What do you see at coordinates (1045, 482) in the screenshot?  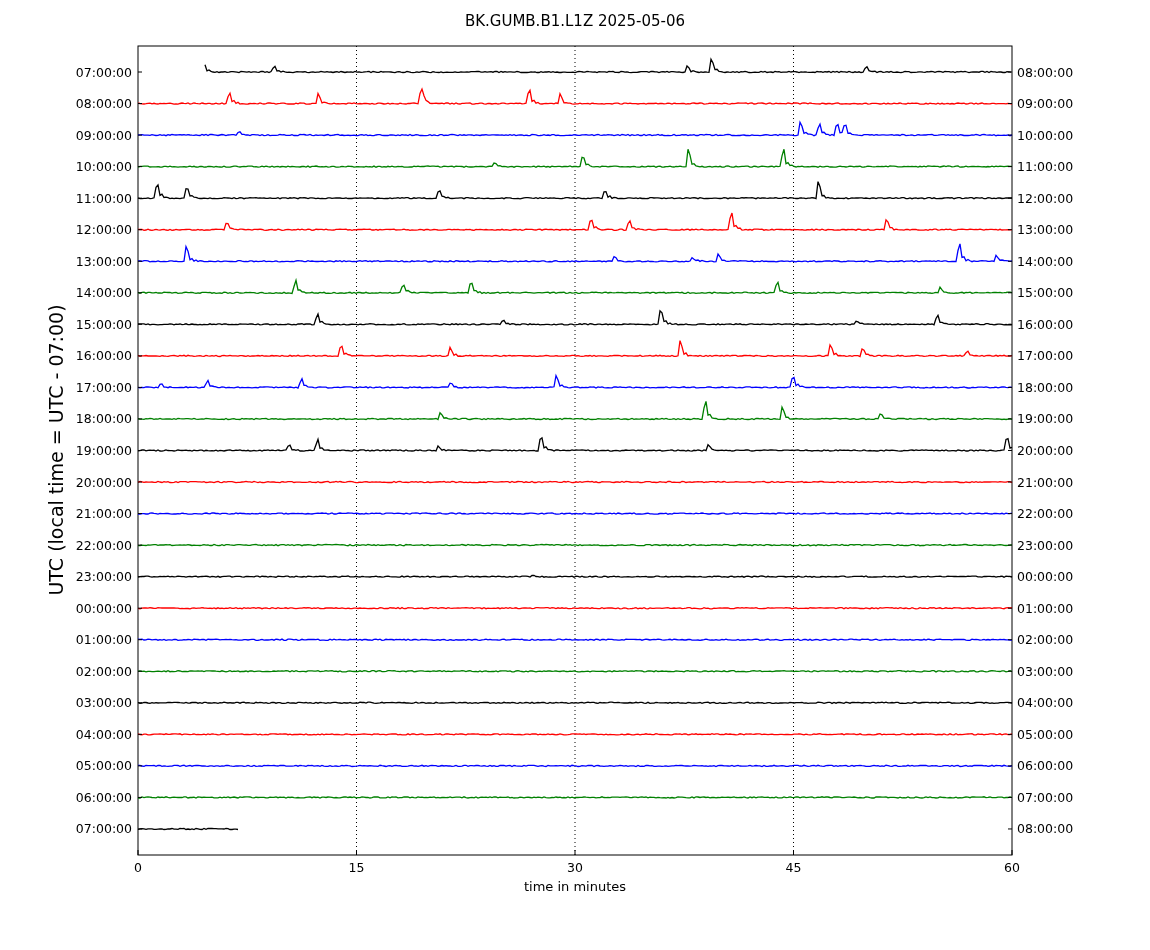 I see `local-time-label: 21:00:00` at bounding box center [1045, 482].